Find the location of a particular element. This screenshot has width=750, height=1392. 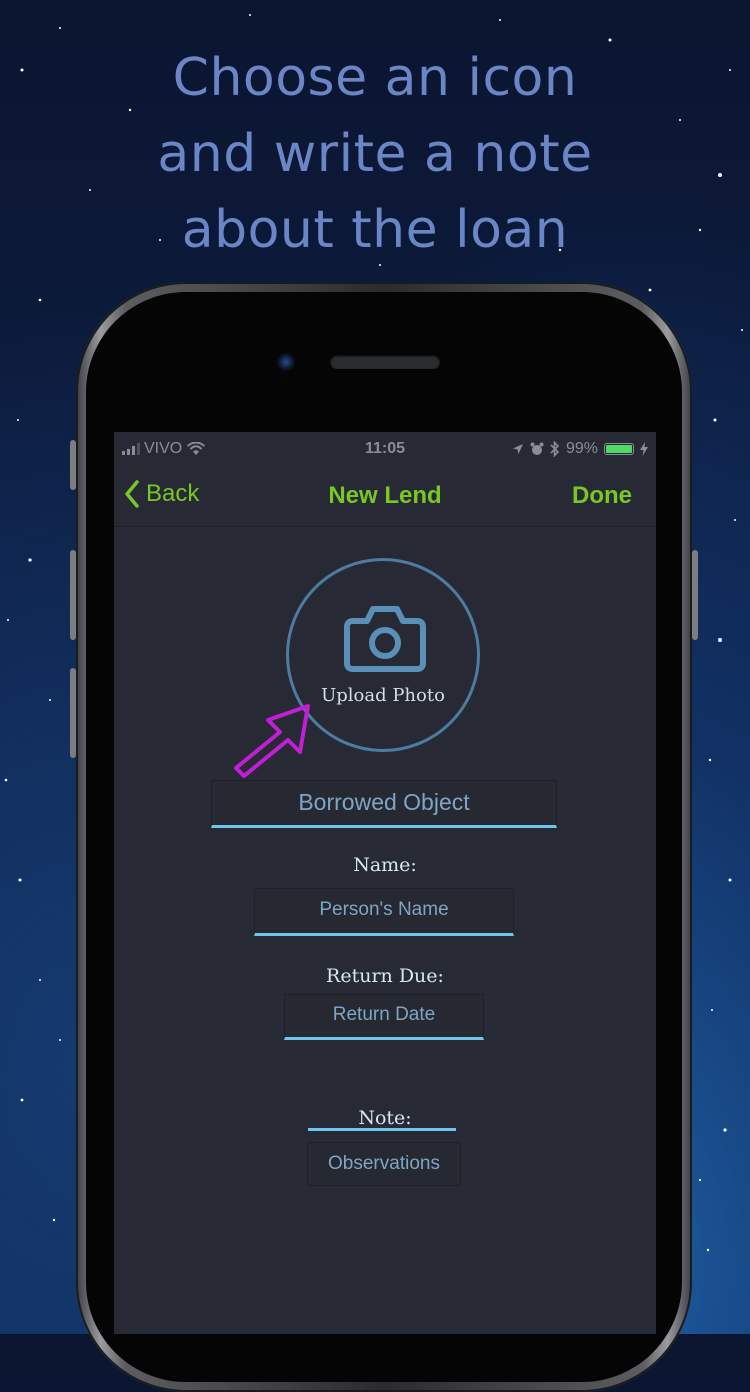

headline-line-3: about the loan is located at coordinates (375, 230).